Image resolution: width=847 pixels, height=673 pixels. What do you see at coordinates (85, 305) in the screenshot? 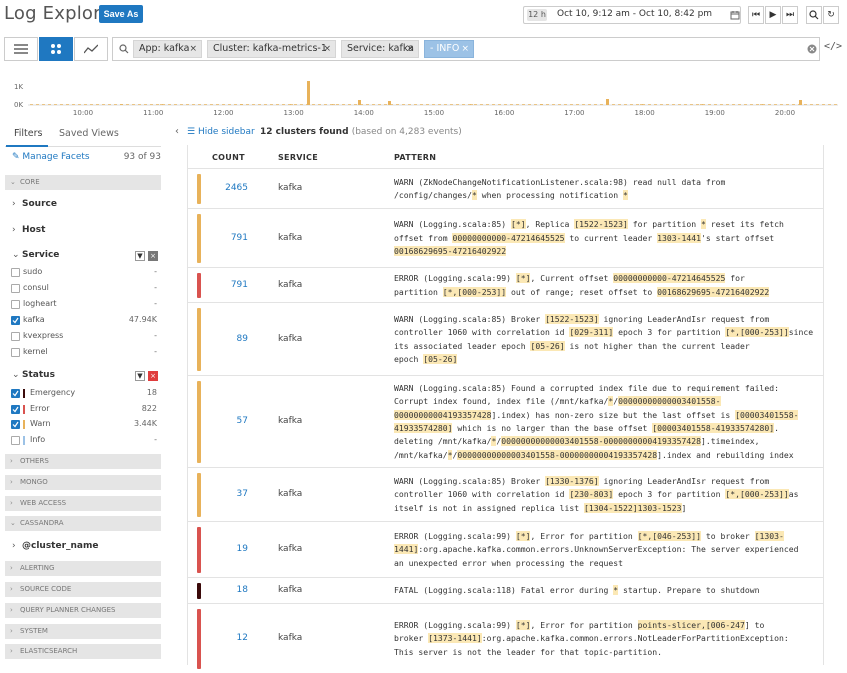
I see `service-value-row: logheart -` at bounding box center [85, 305].